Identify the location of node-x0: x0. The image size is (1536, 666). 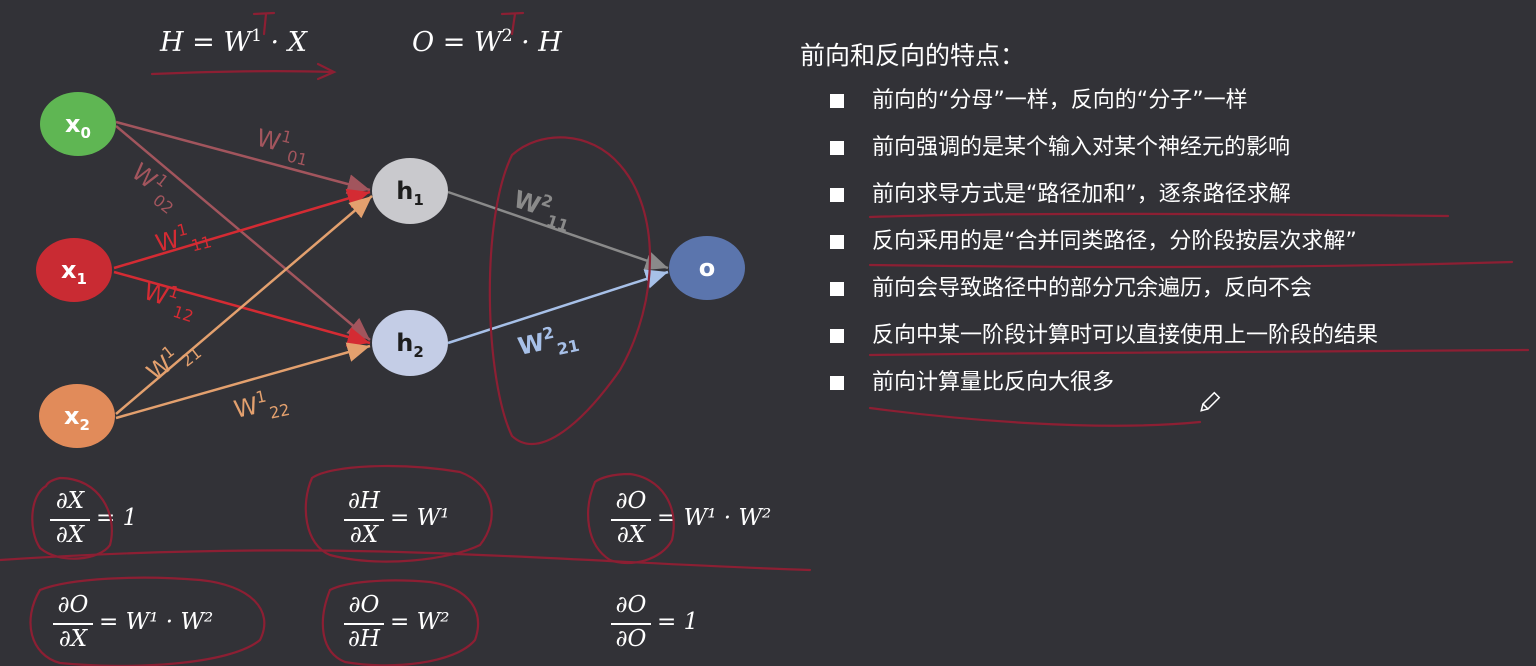
(78, 124).